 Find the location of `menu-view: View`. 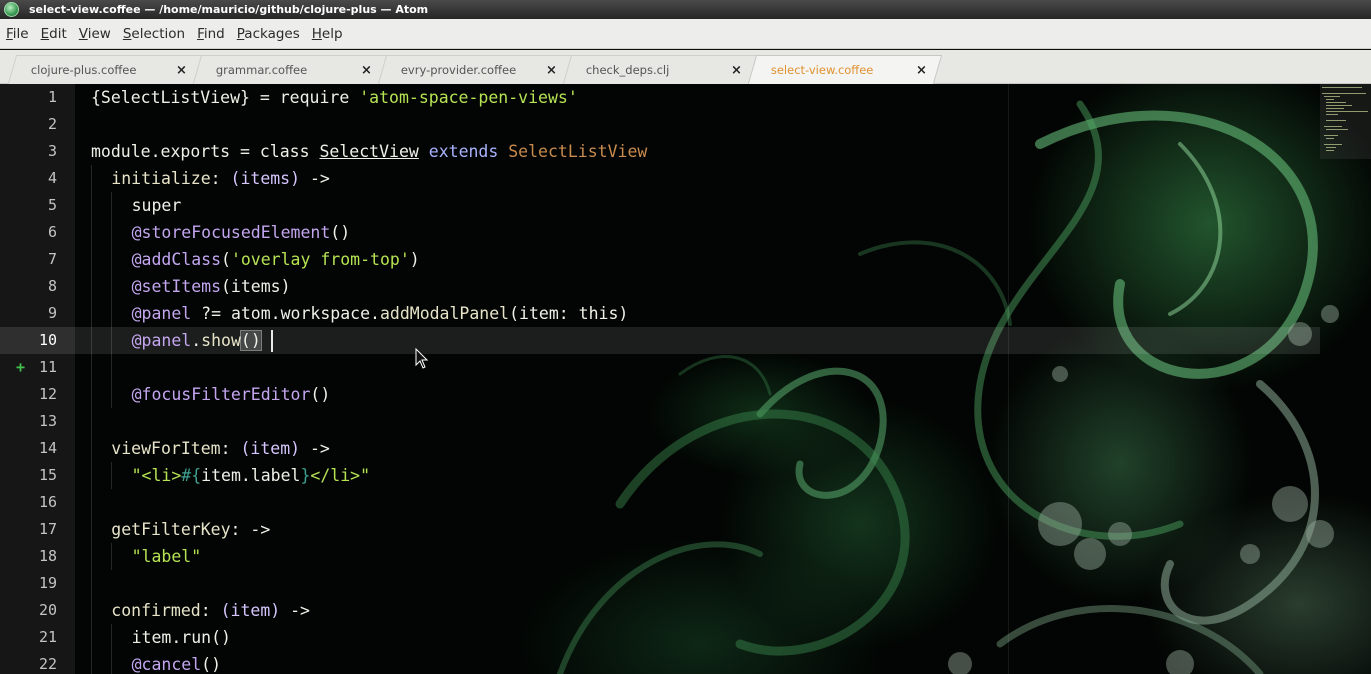

menu-view: View is located at coordinates (95, 34).